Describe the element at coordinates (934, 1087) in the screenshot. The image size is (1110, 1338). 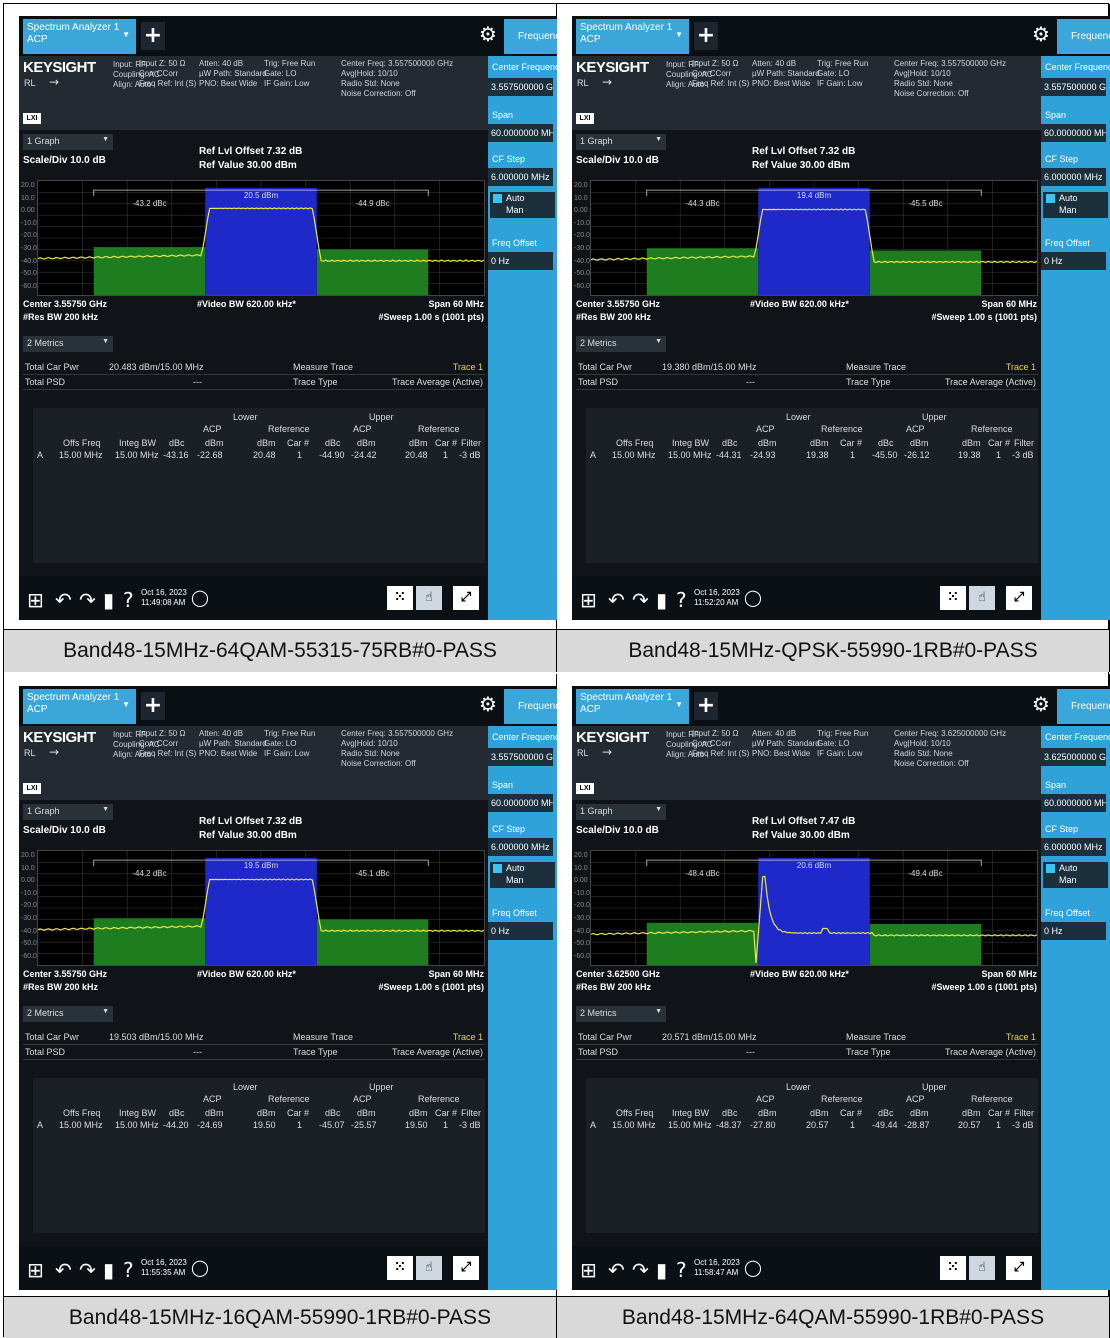
I see `upper-header: Upper` at that location.